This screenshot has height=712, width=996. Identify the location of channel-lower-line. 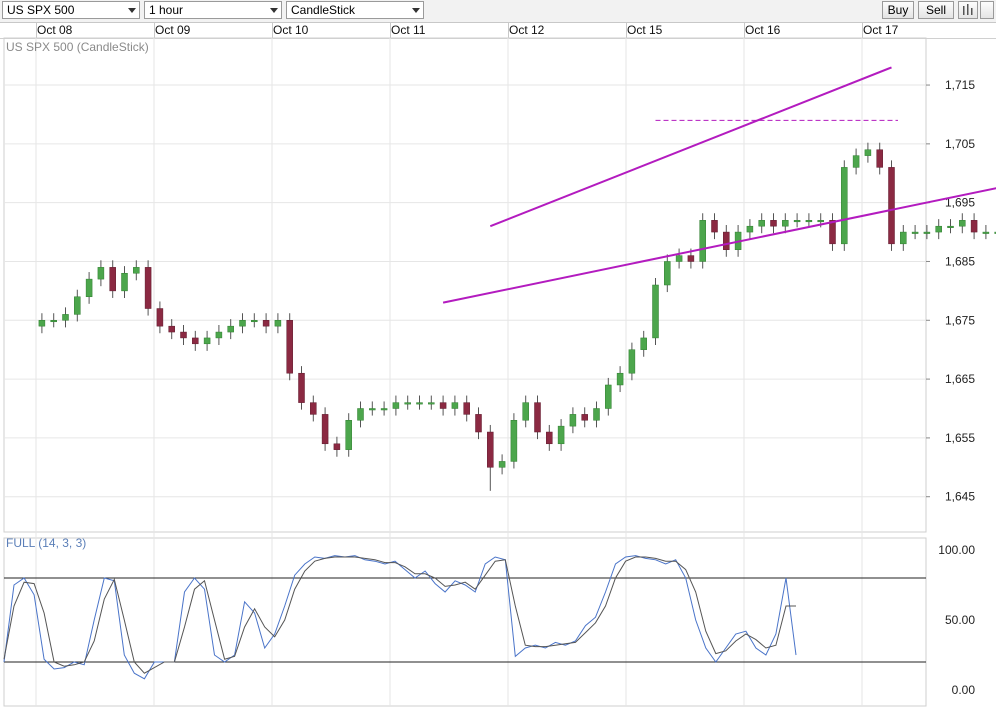
(719, 245).